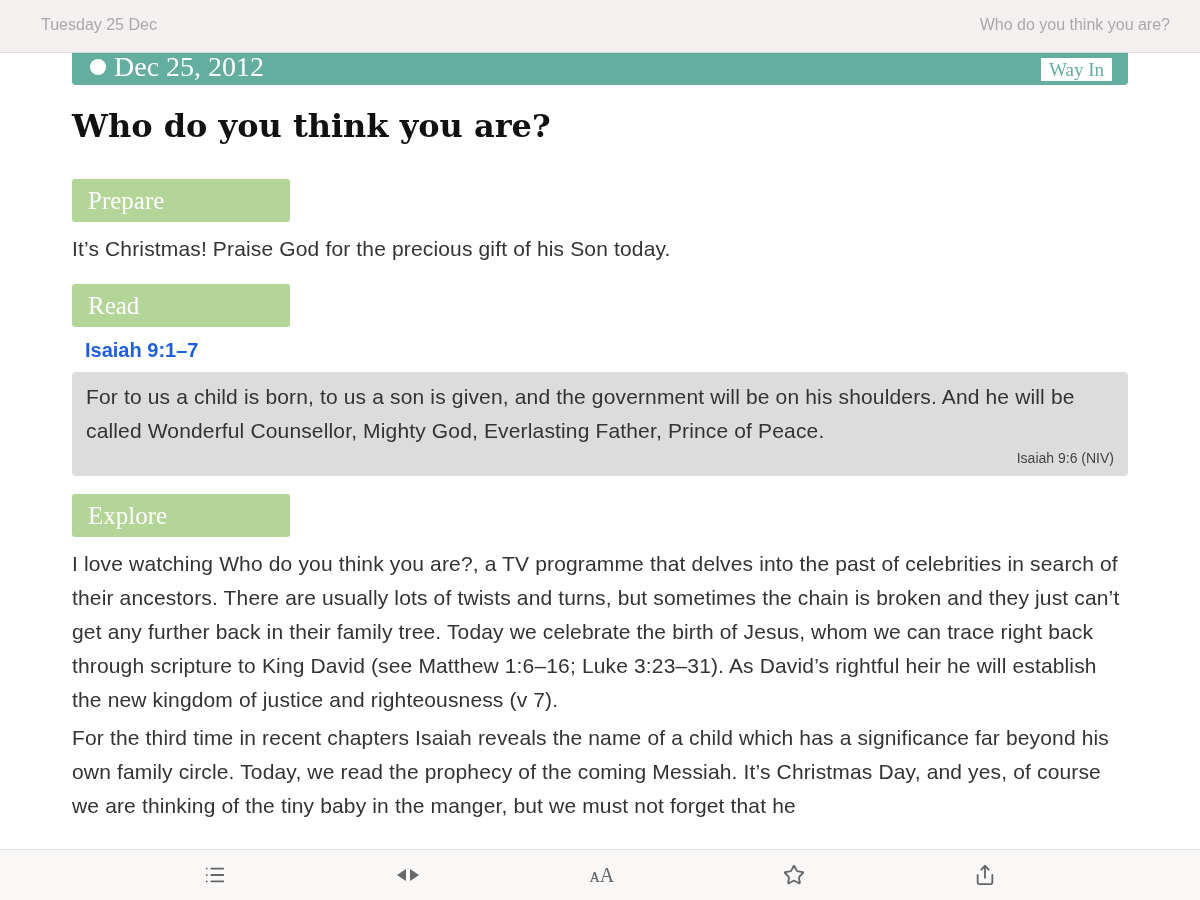  Describe the element at coordinates (591, 772) in the screenshot. I see `paragraph: For the third time in recent chapters Isaiah reveals the name of a child which has a significance far beyond his own family circle. Today, we read the prophecy of the coming Messiah. It’s Christmas Day, and yes, of course we are thinking of the tiny baby in the manger, but we must not forget that he` at that location.